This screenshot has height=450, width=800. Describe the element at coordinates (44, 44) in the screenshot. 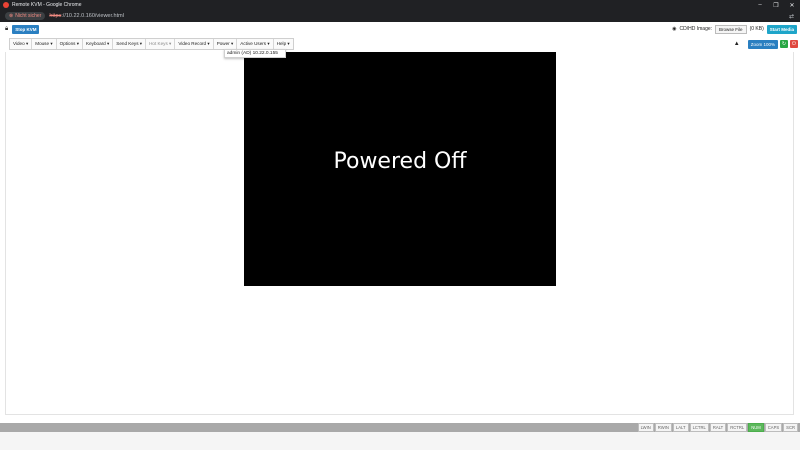

I see `menu-mouse: Mouse ▾` at that location.